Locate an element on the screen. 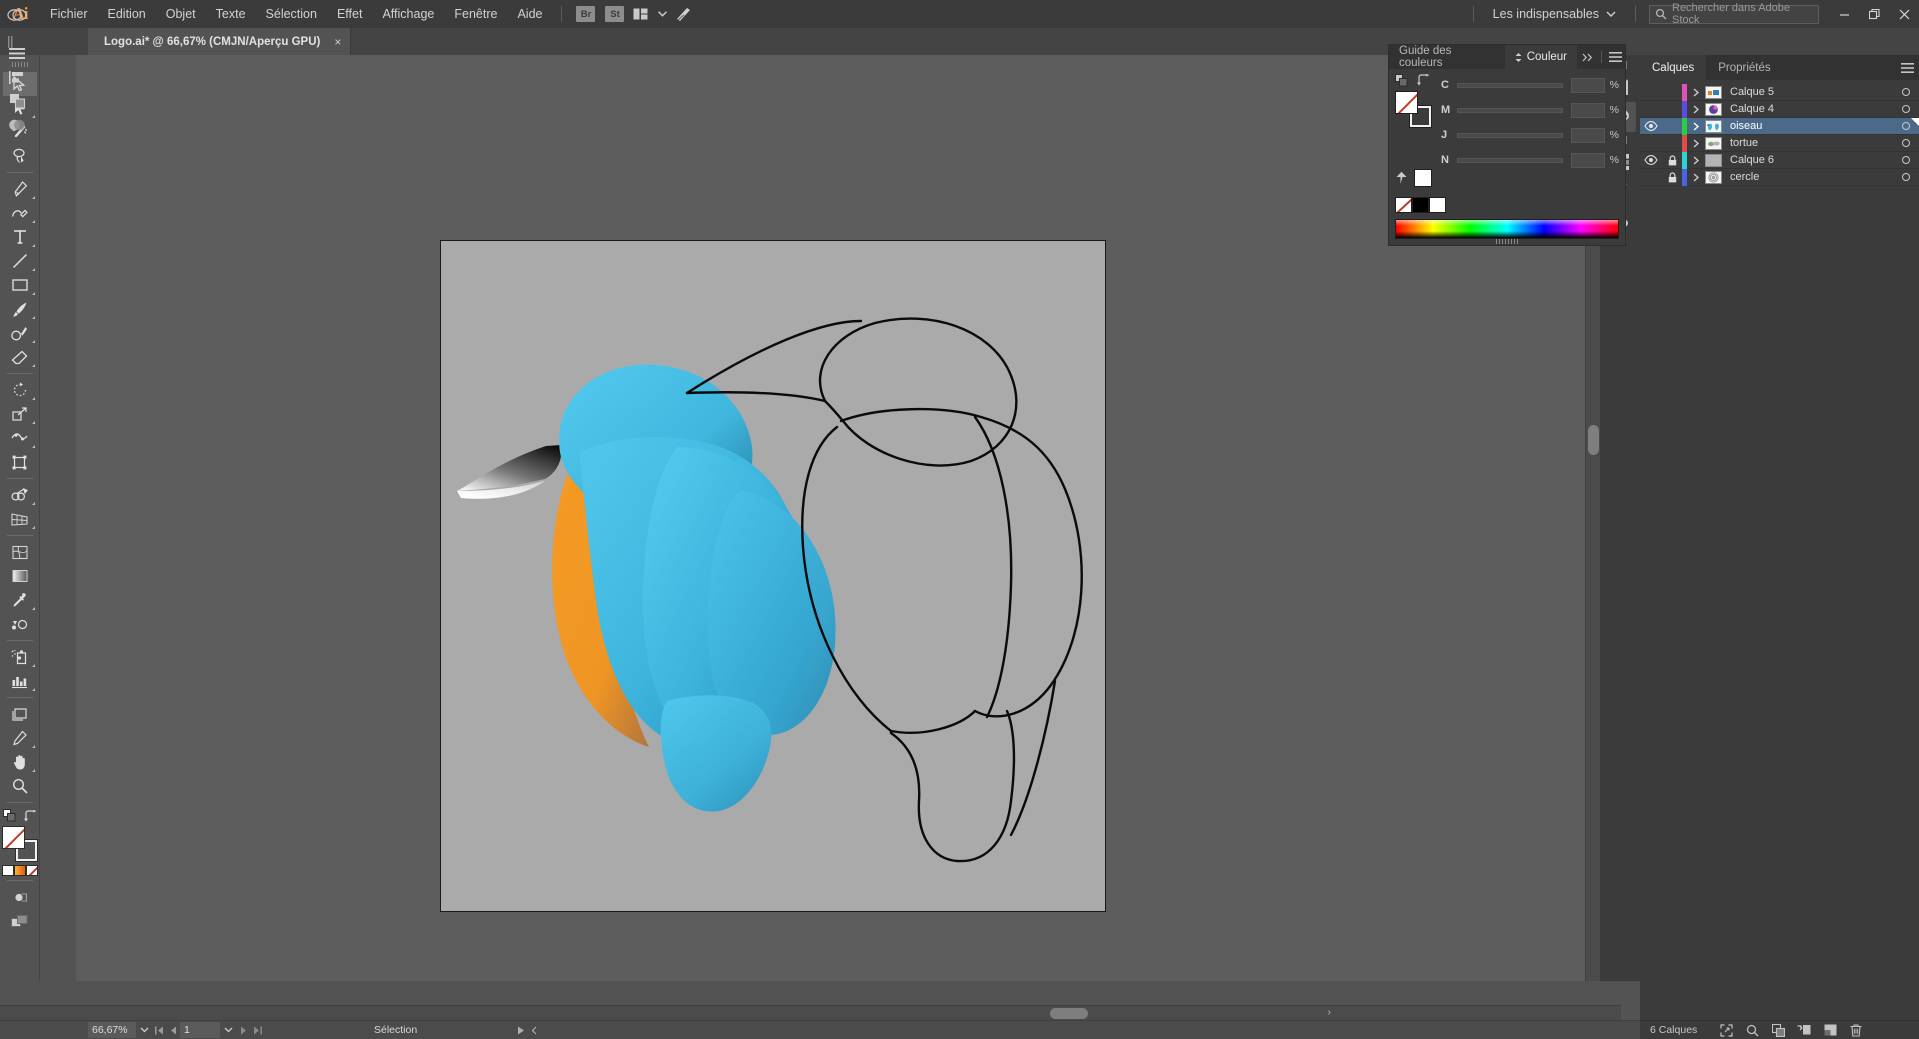 The image size is (1919, 1039). channel-slider-n is located at coordinates (1510, 160).